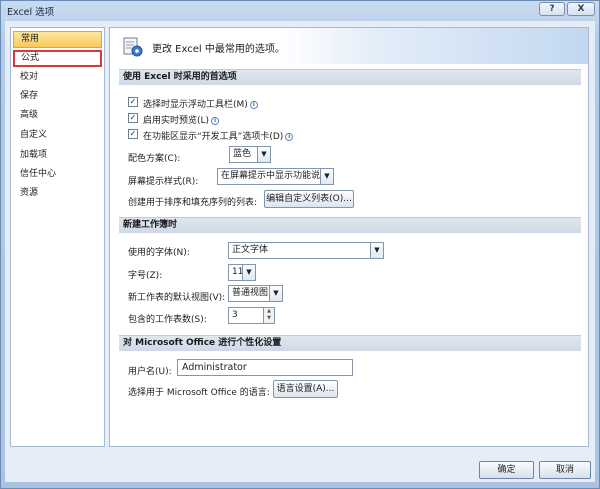  What do you see at coordinates (57, 135) in the screenshot?
I see `sidebar-item-customize: 自定义` at bounding box center [57, 135].